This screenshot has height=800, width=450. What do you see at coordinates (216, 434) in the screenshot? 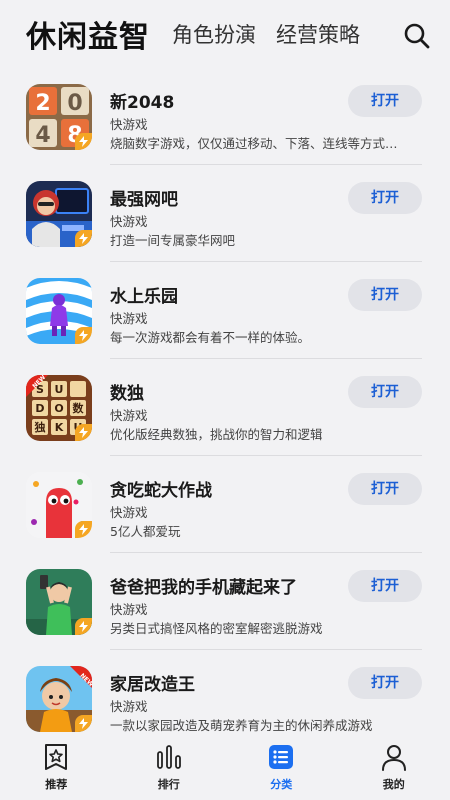
I see `app-description: 优化版经典数独，挑战你的智力和逻辑` at bounding box center [216, 434].